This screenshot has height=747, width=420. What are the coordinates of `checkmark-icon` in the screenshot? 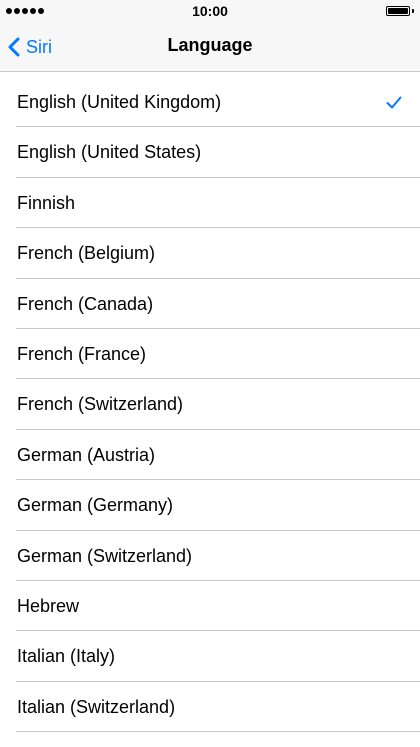 It's located at (394, 102).